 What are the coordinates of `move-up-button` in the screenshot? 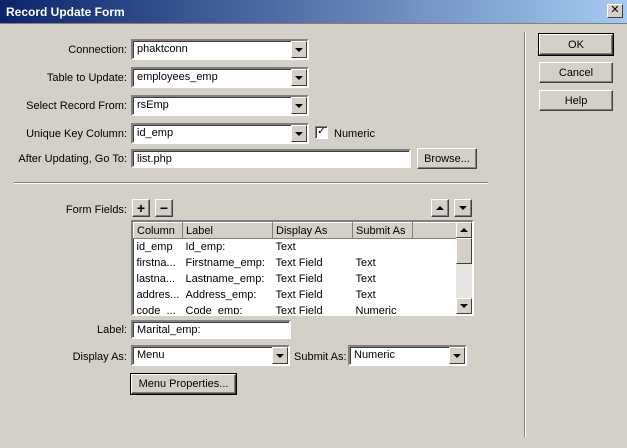 It's located at (440, 208).